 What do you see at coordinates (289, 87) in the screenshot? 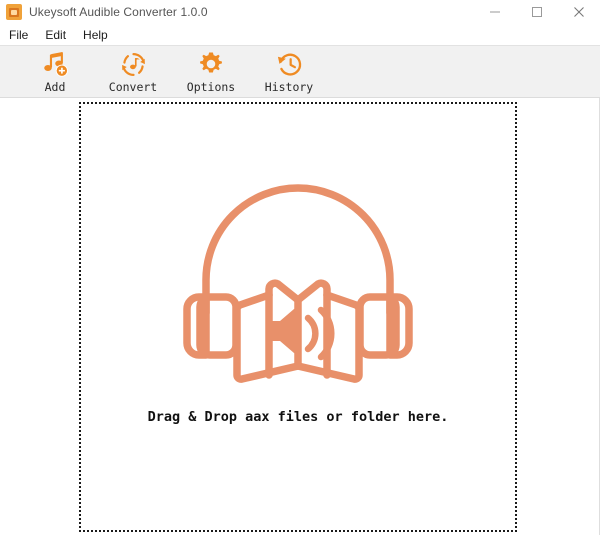
I see `toolbar-label-history: History` at bounding box center [289, 87].